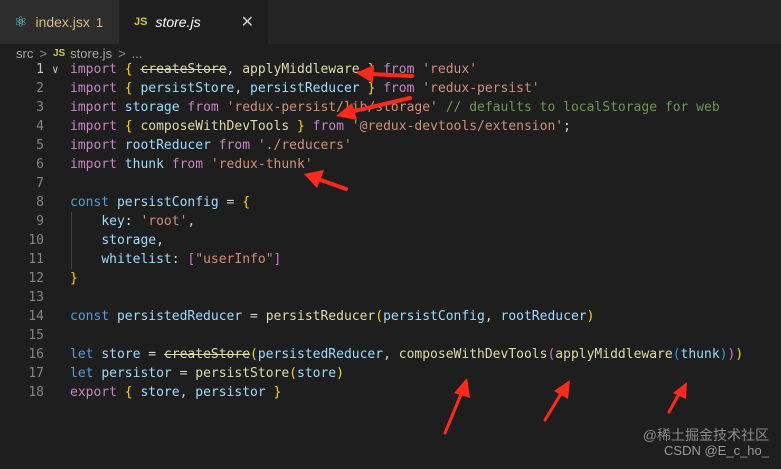 Image resolution: width=781 pixels, height=469 pixels. I want to click on watermark-juejin: @稀土掘金技术社区, so click(705, 435).